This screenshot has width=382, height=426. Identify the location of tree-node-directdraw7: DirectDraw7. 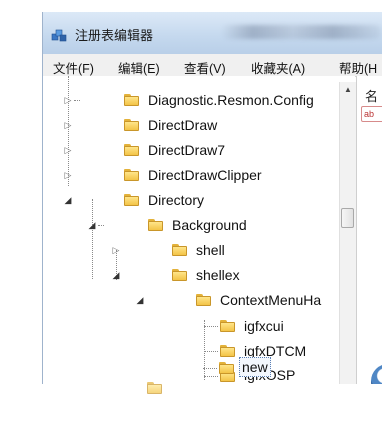
(186, 150).